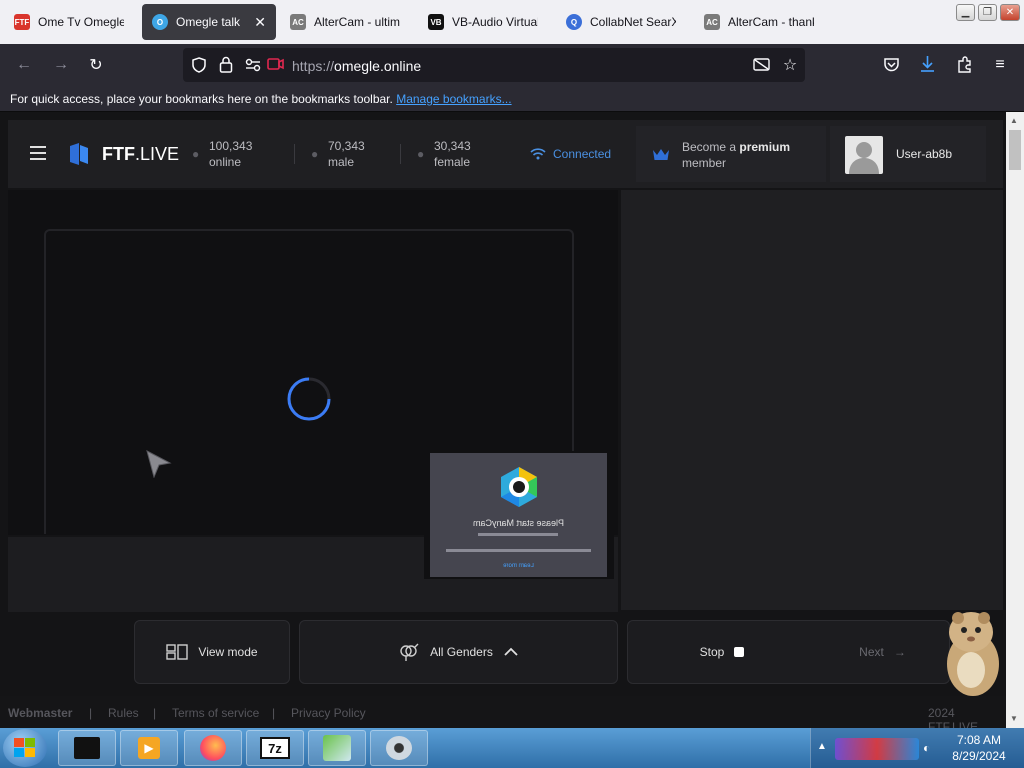 Image resolution: width=1024 pixels, height=768 pixels. I want to click on scroll-thumb, so click(1015, 150).